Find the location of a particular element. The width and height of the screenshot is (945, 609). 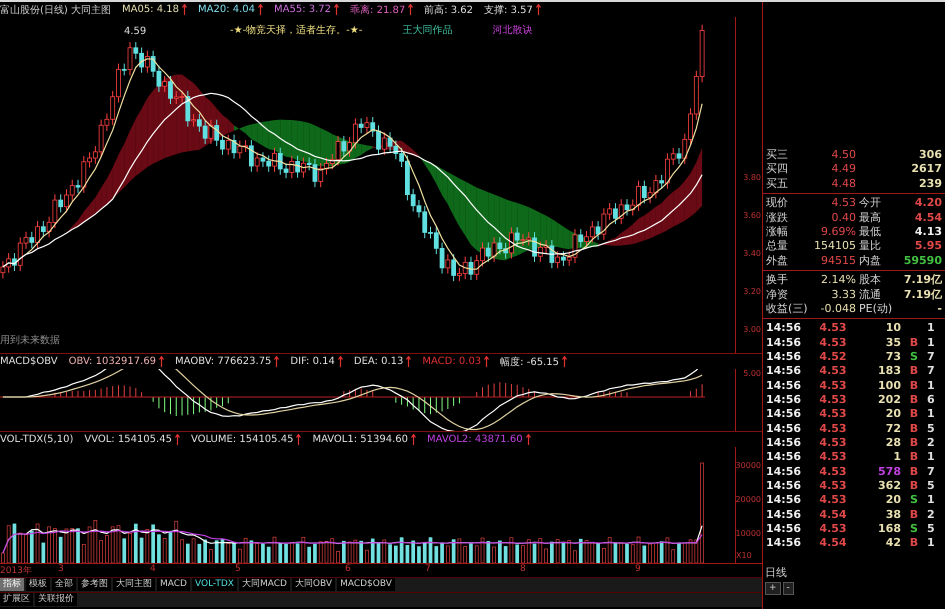

quote-value: 3.33 is located at coordinates (843, 295).